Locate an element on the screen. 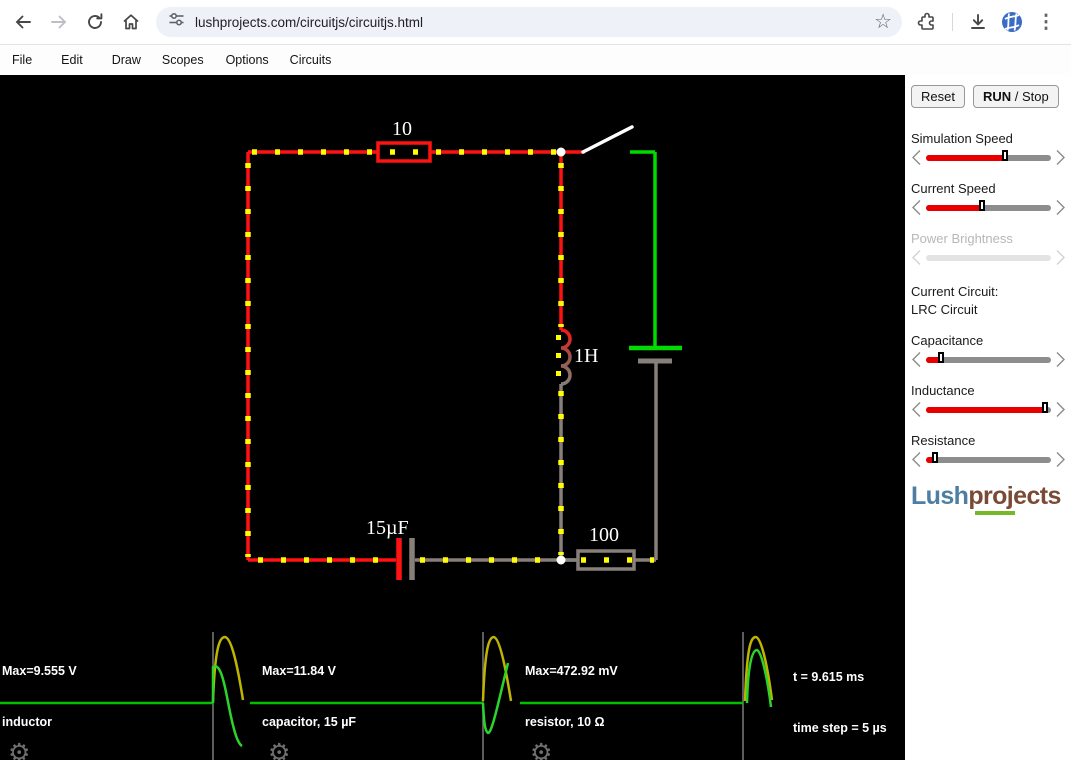  simulation-speed-slider is located at coordinates (988, 157).